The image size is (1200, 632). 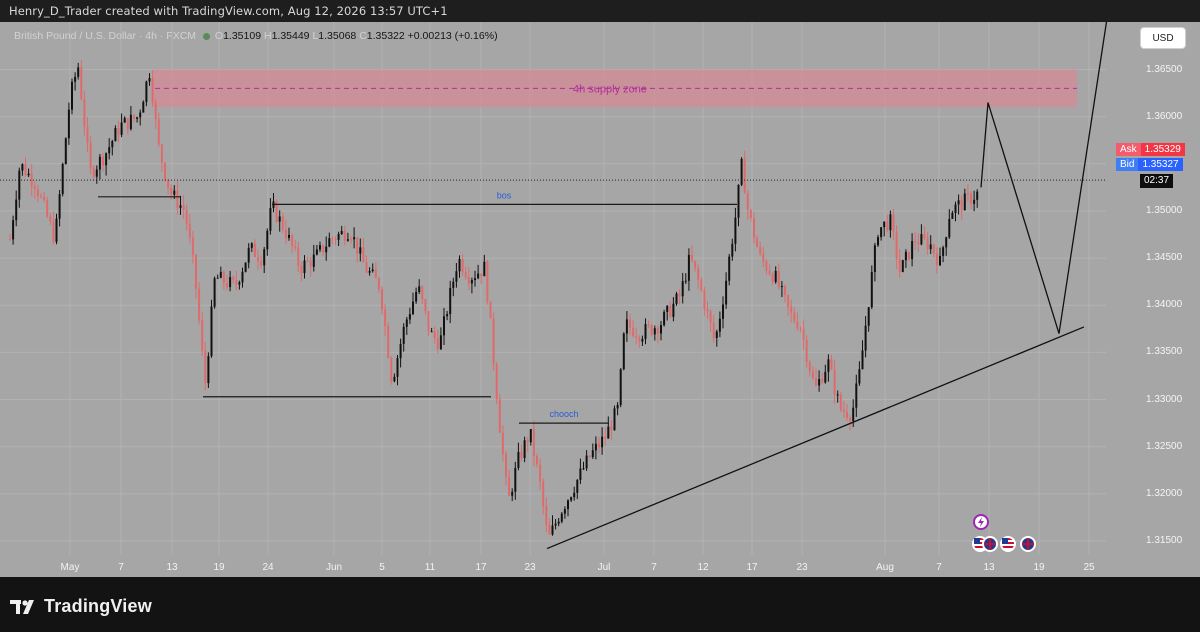 I want to click on time-tick: 11, so click(x=430, y=567).